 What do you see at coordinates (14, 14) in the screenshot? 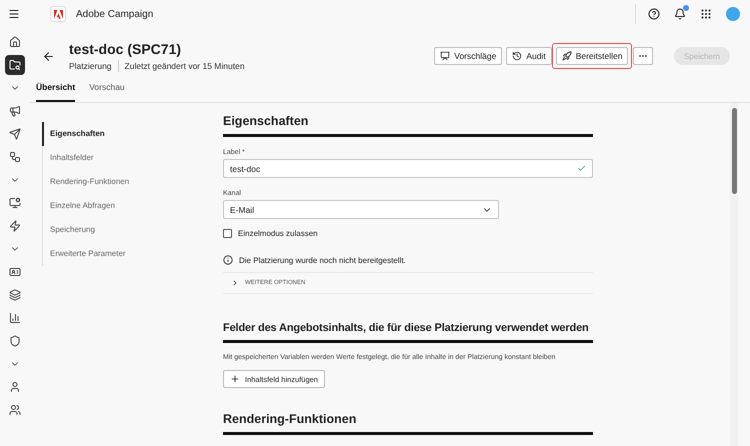
I see `menu-icon` at bounding box center [14, 14].